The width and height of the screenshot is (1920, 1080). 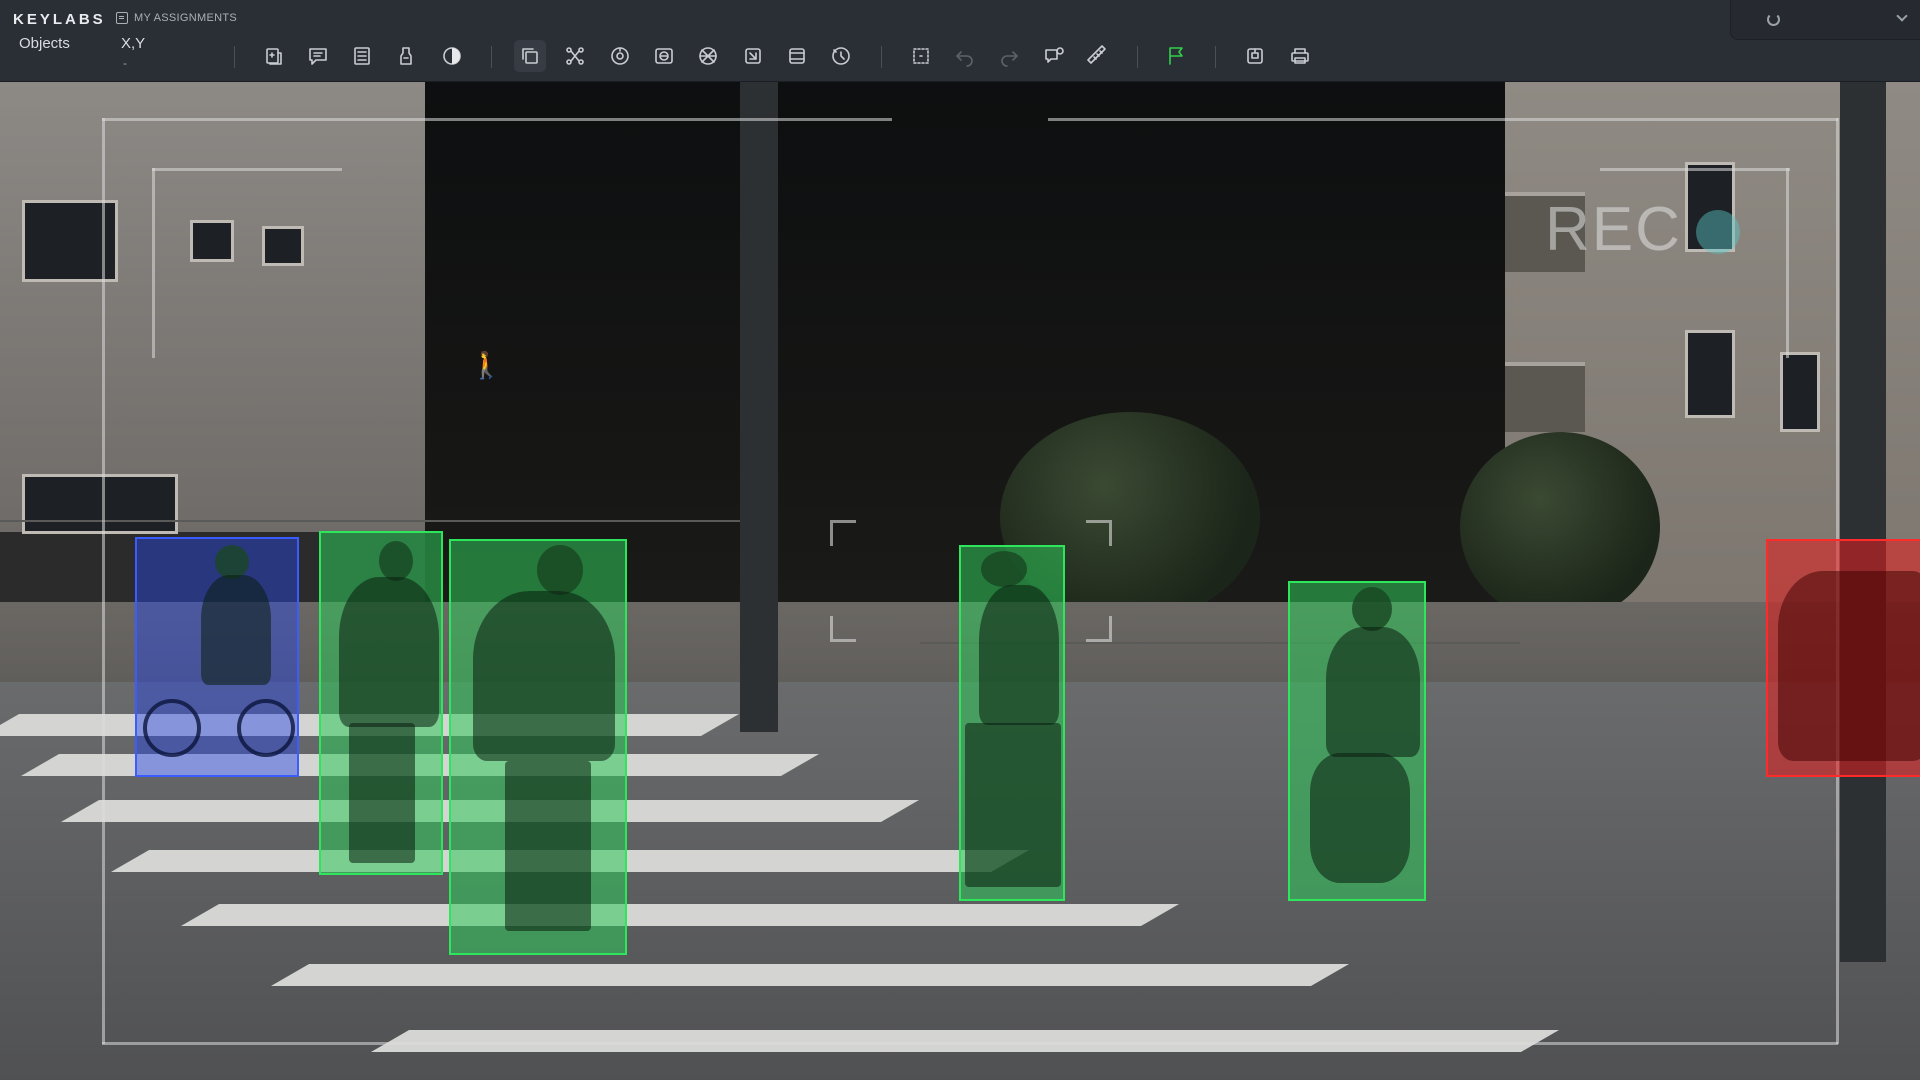 I want to click on my-assignments-link: MY ASSIGNMENTS, so click(x=176, y=18).